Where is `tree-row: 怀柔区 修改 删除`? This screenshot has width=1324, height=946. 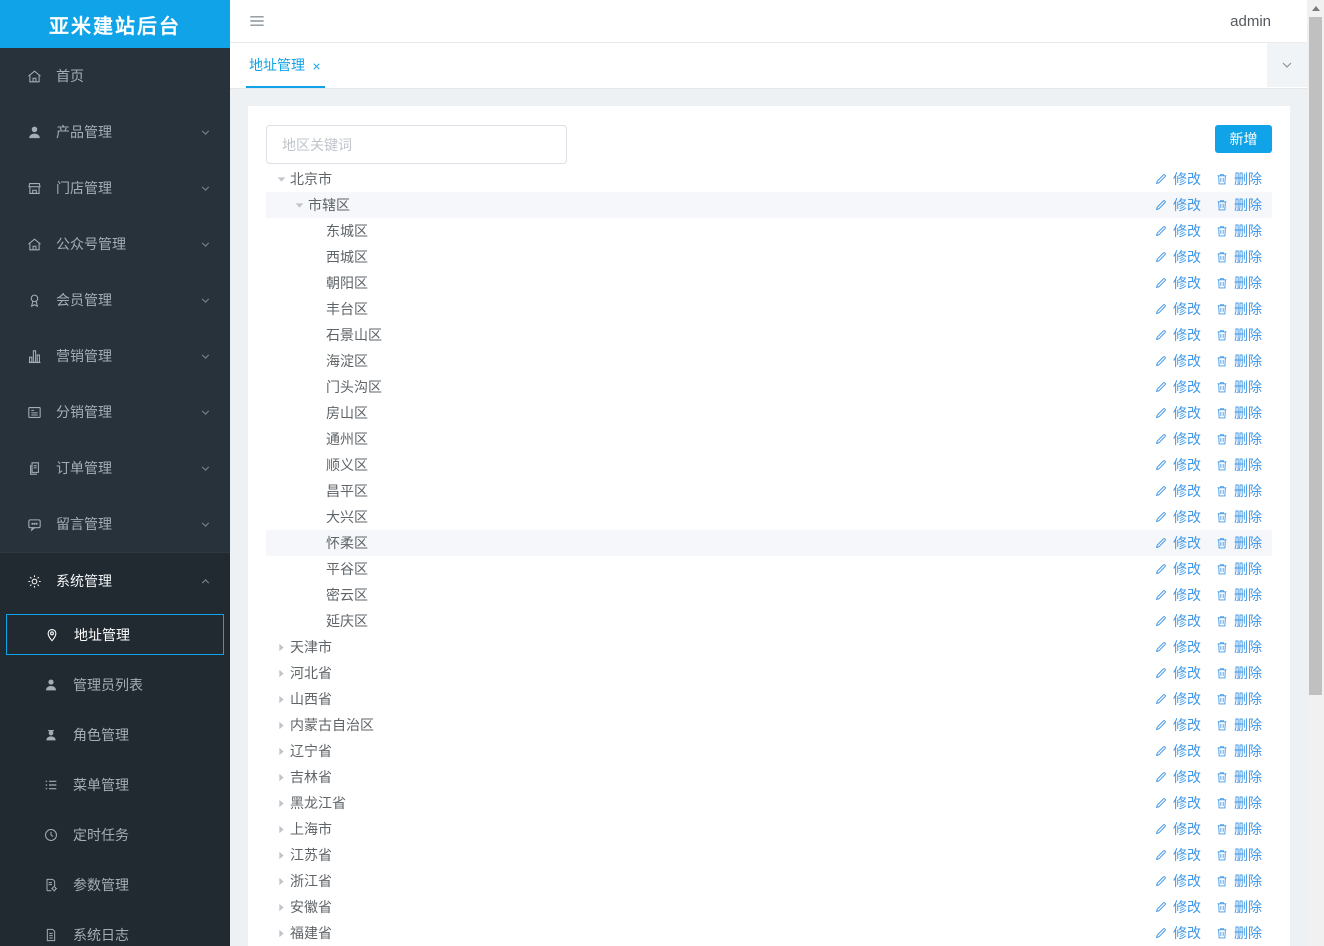 tree-row: 怀柔区 修改 删除 is located at coordinates (769, 543).